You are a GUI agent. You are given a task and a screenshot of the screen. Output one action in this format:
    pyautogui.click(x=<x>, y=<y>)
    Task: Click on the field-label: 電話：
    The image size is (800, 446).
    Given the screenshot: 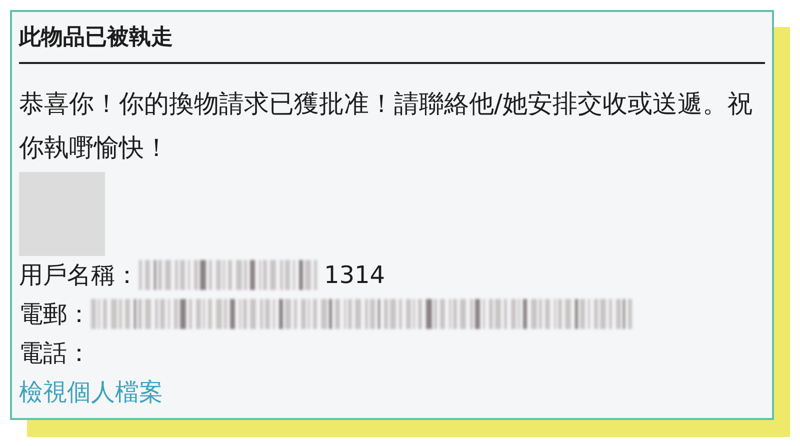 What is the action you would take?
    pyautogui.click(x=55, y=353)
    